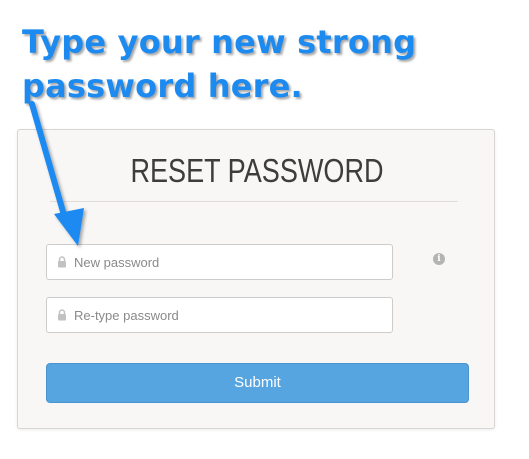  What do you see at coordinates (219, 42) in the screenshot?
I see `annotation-line-1: Type your new strong` at bounding box center [219, 42].